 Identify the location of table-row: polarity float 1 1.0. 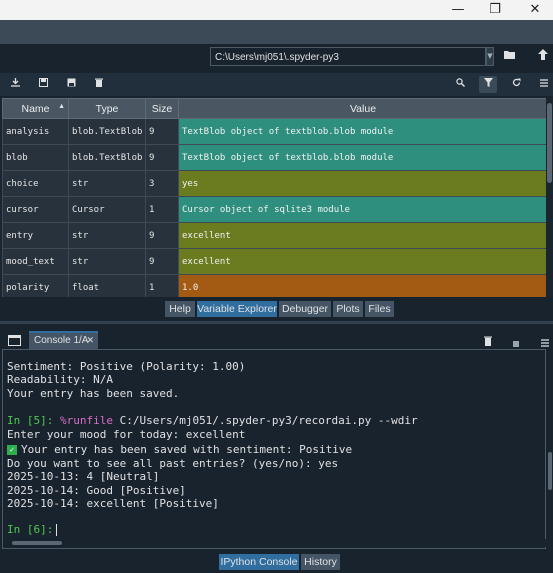
(275, 285).